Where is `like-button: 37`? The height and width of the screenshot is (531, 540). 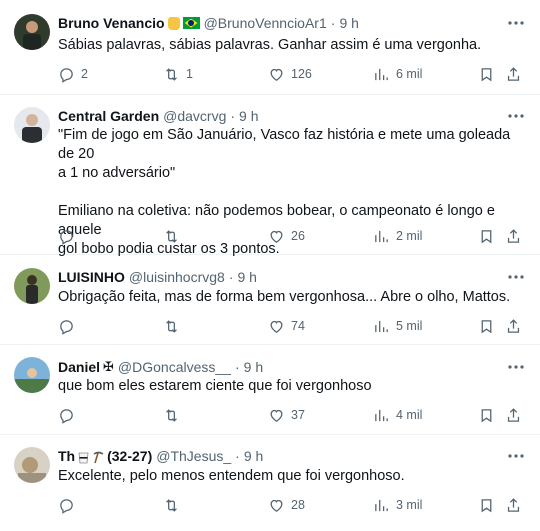
like-button: 37 is located at coordinates (286, 415).